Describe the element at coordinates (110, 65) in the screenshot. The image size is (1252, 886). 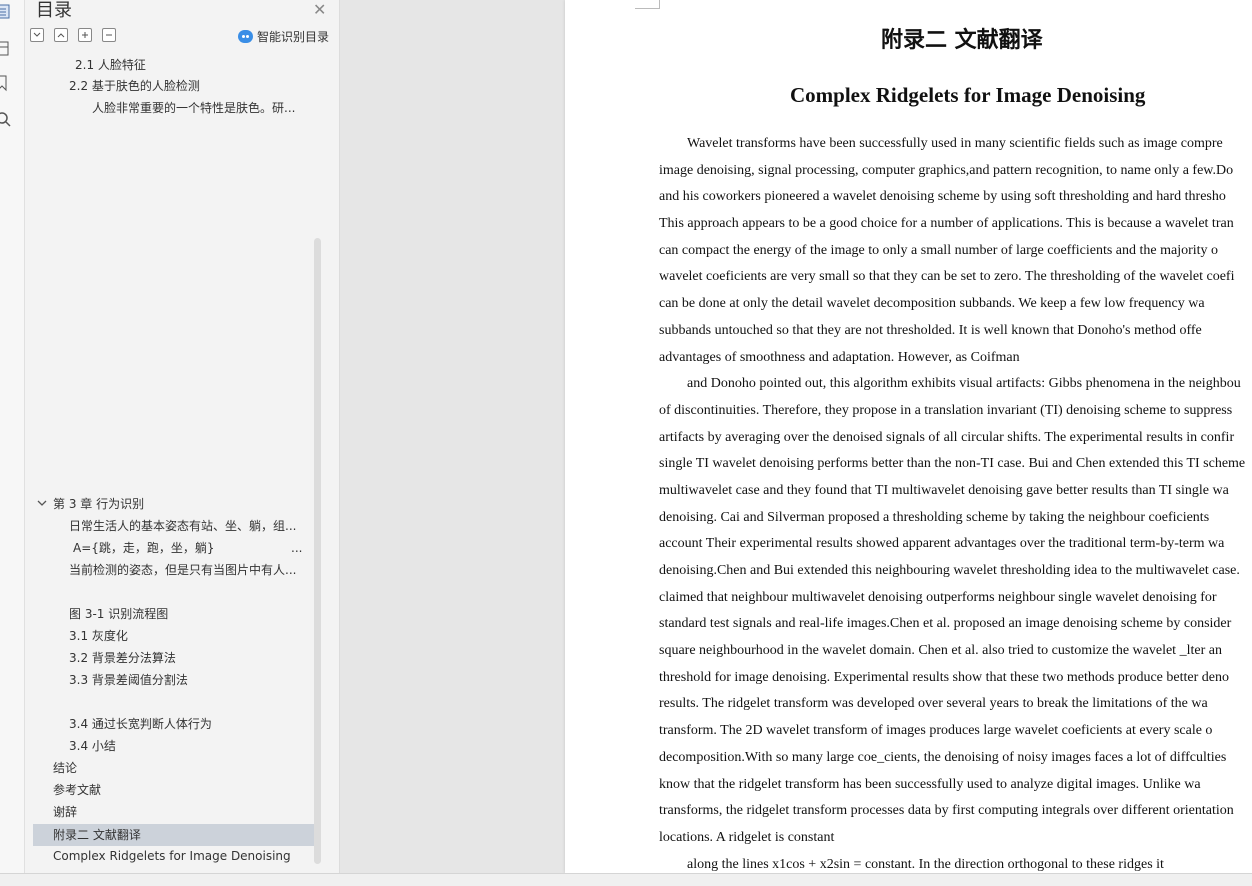
I see `toc-item: 2.1 人脸特征` at that location.